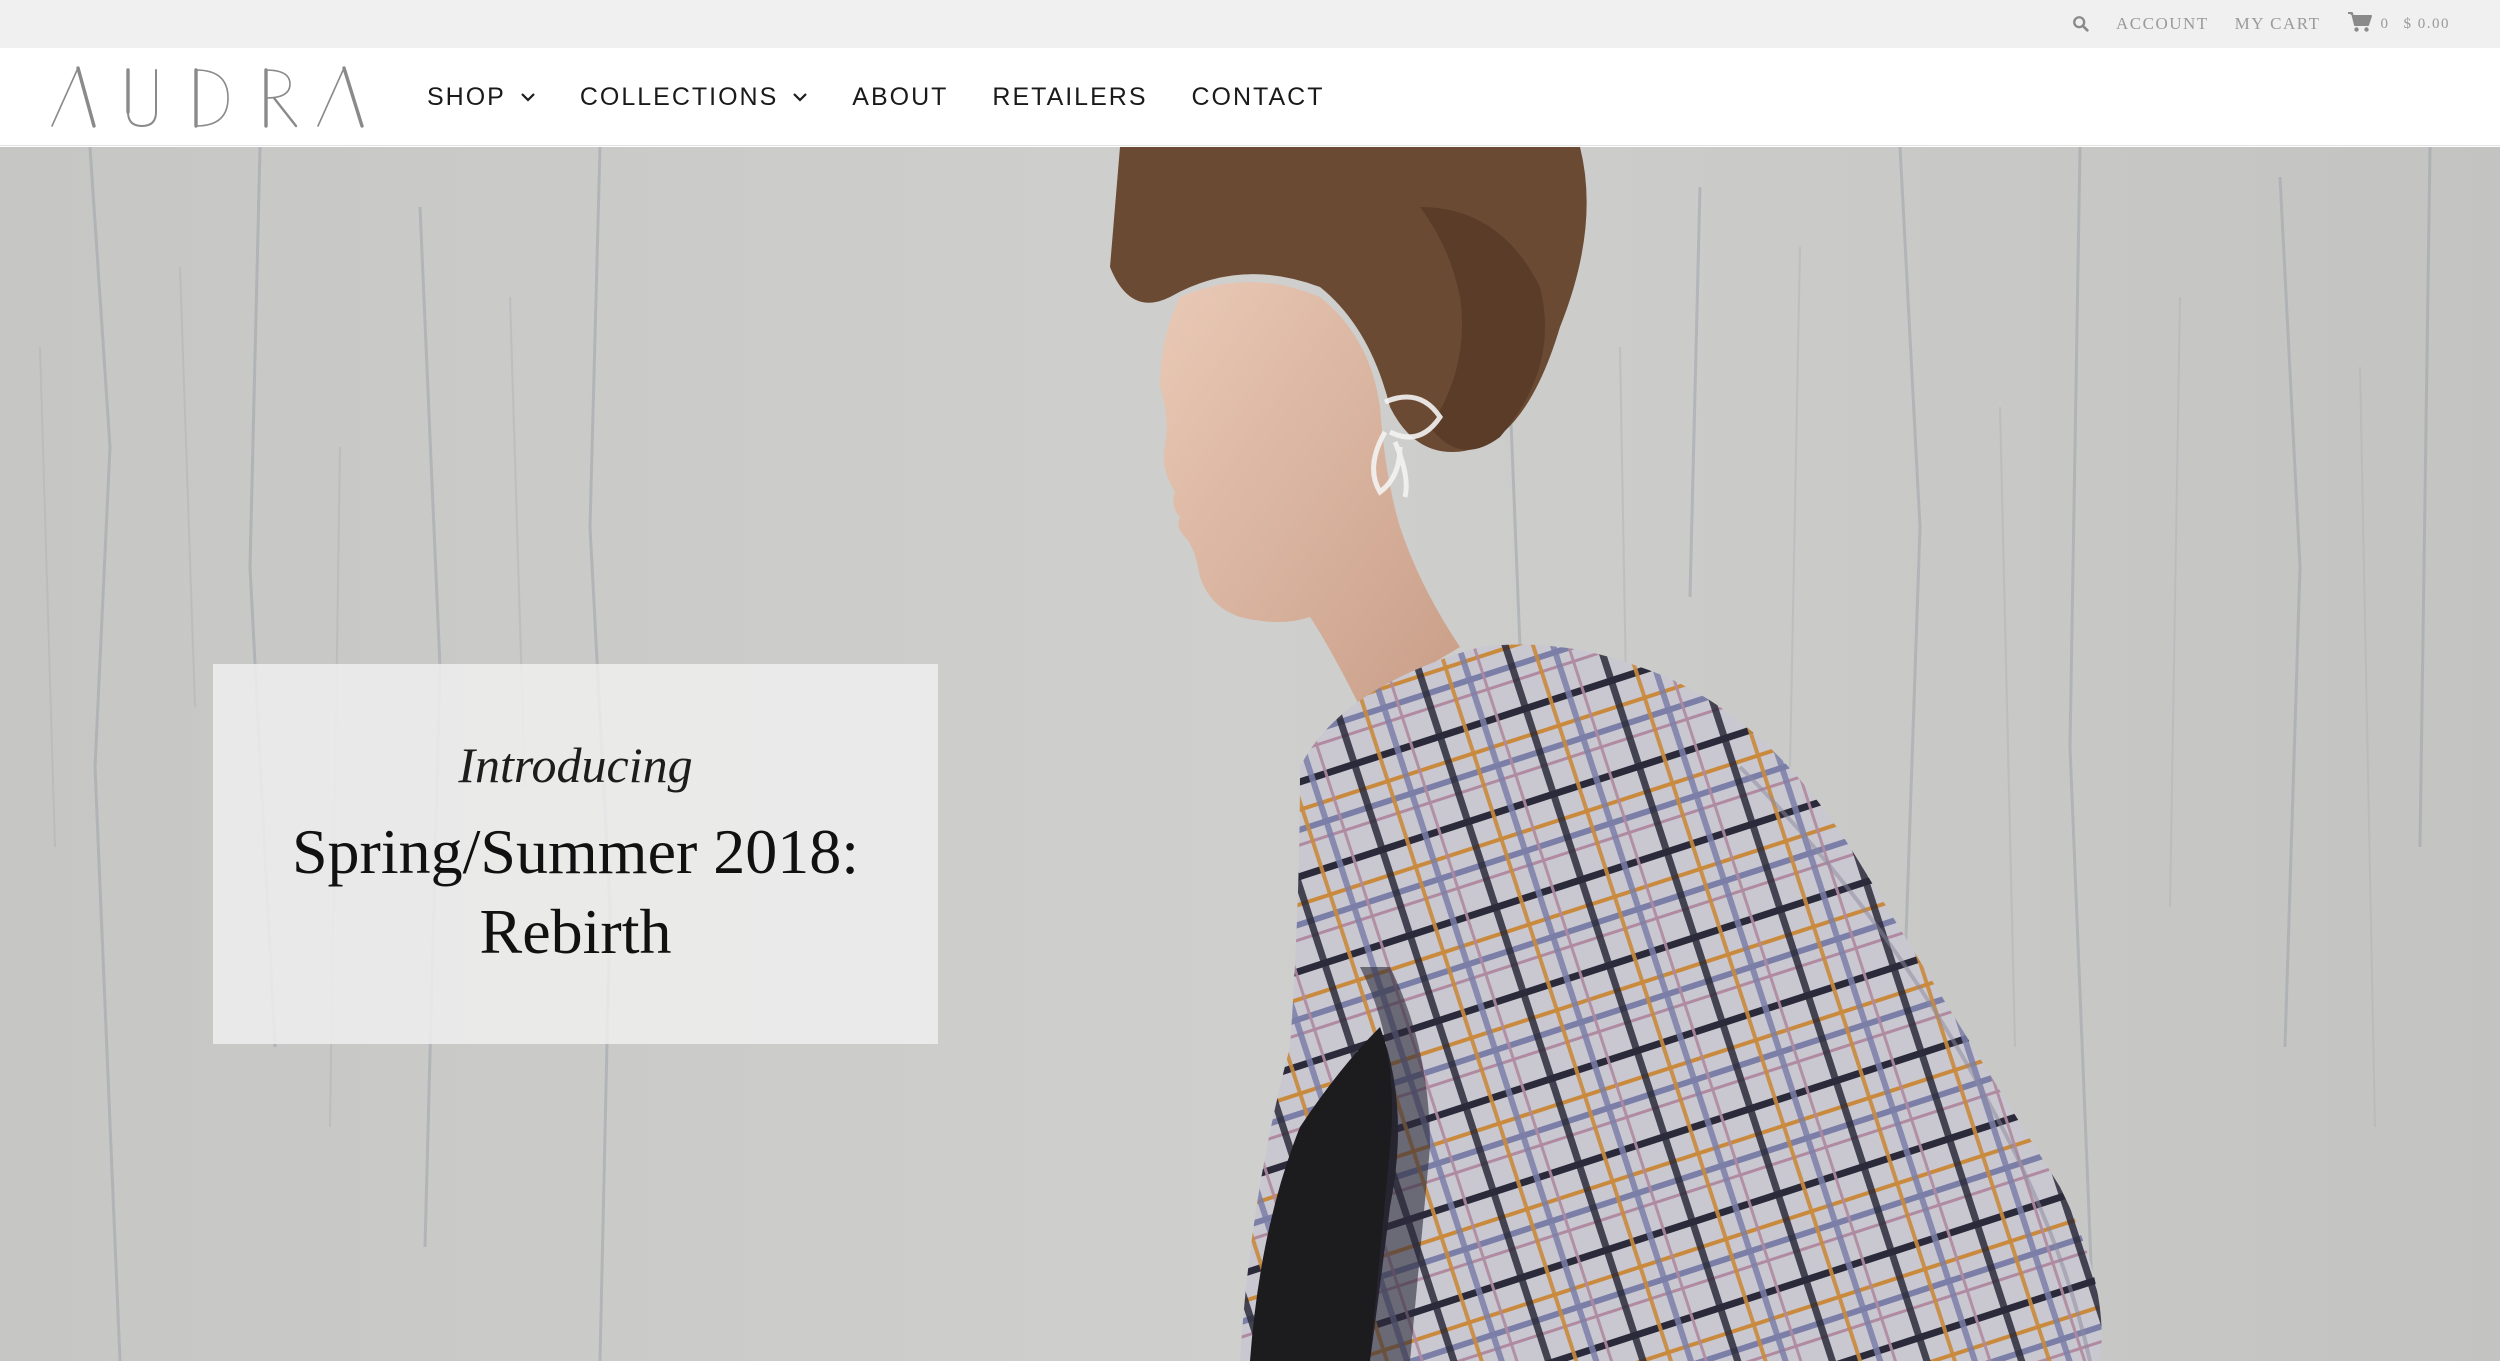 This screenshot has height=1361, width=2500. I want to click on nav-label-collections: COLLECTIONS, so click(679, 96).